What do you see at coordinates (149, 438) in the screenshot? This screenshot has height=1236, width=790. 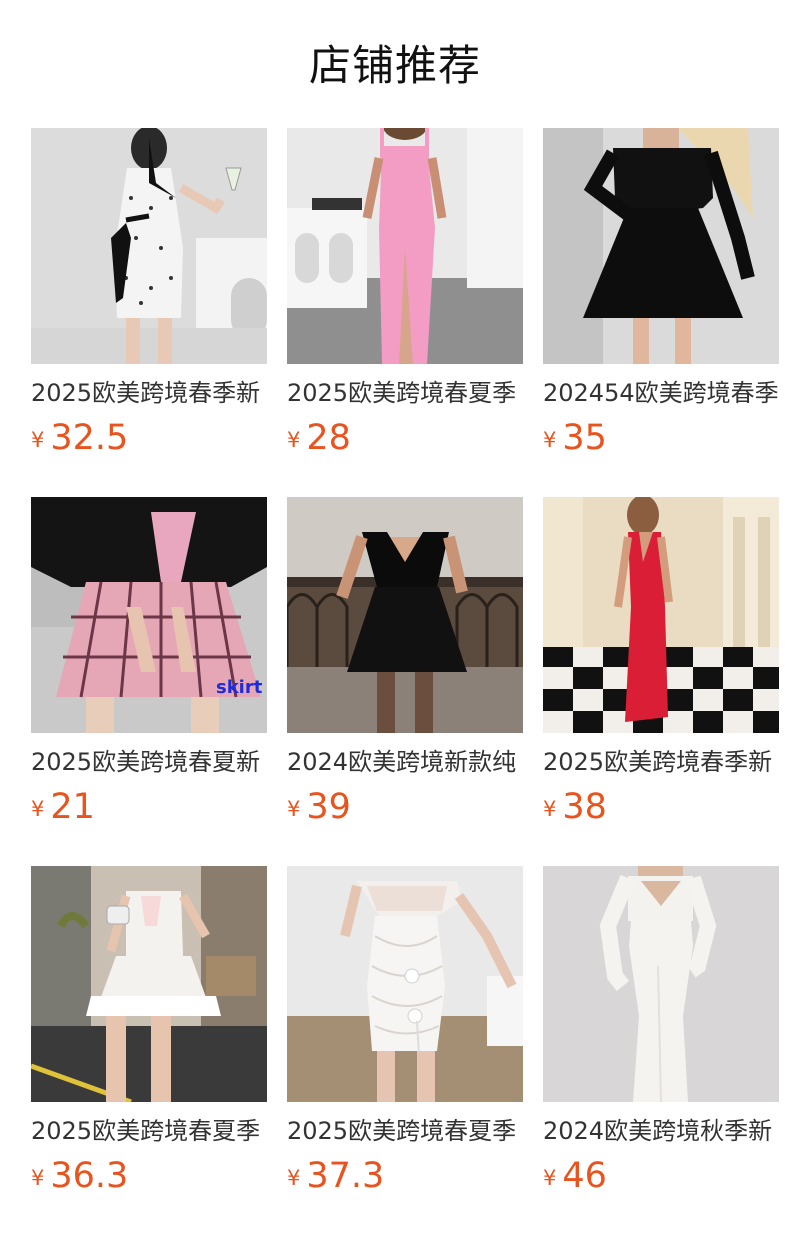 I see `product-price: ¥32.5` at bounding box center [149, 438].